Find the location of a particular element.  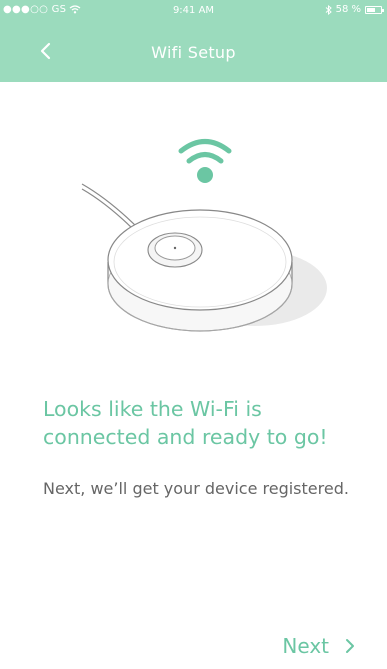

next-button-label: Next is located at coordinates (305, 646).